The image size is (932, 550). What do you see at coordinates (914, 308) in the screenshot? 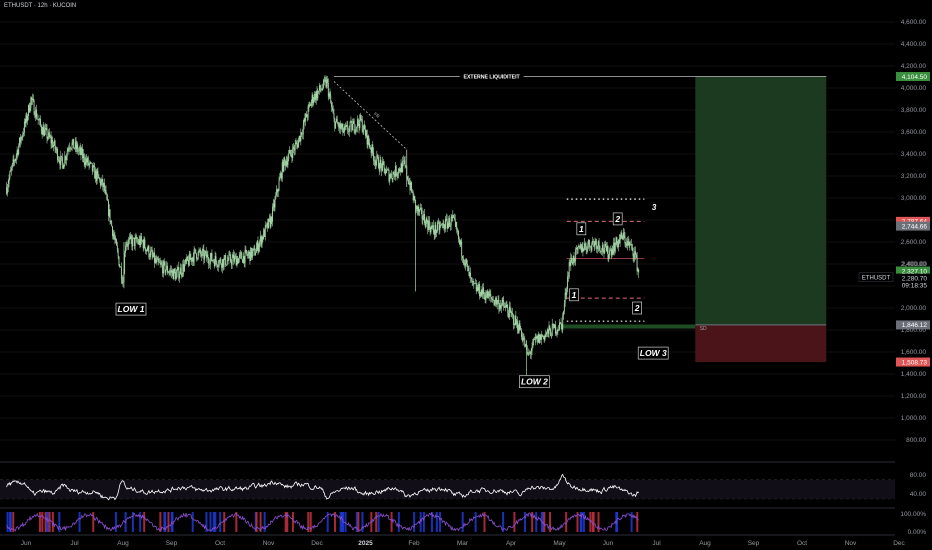
I see `price-tick: 2,000.00` at bounding box center [914, 308].